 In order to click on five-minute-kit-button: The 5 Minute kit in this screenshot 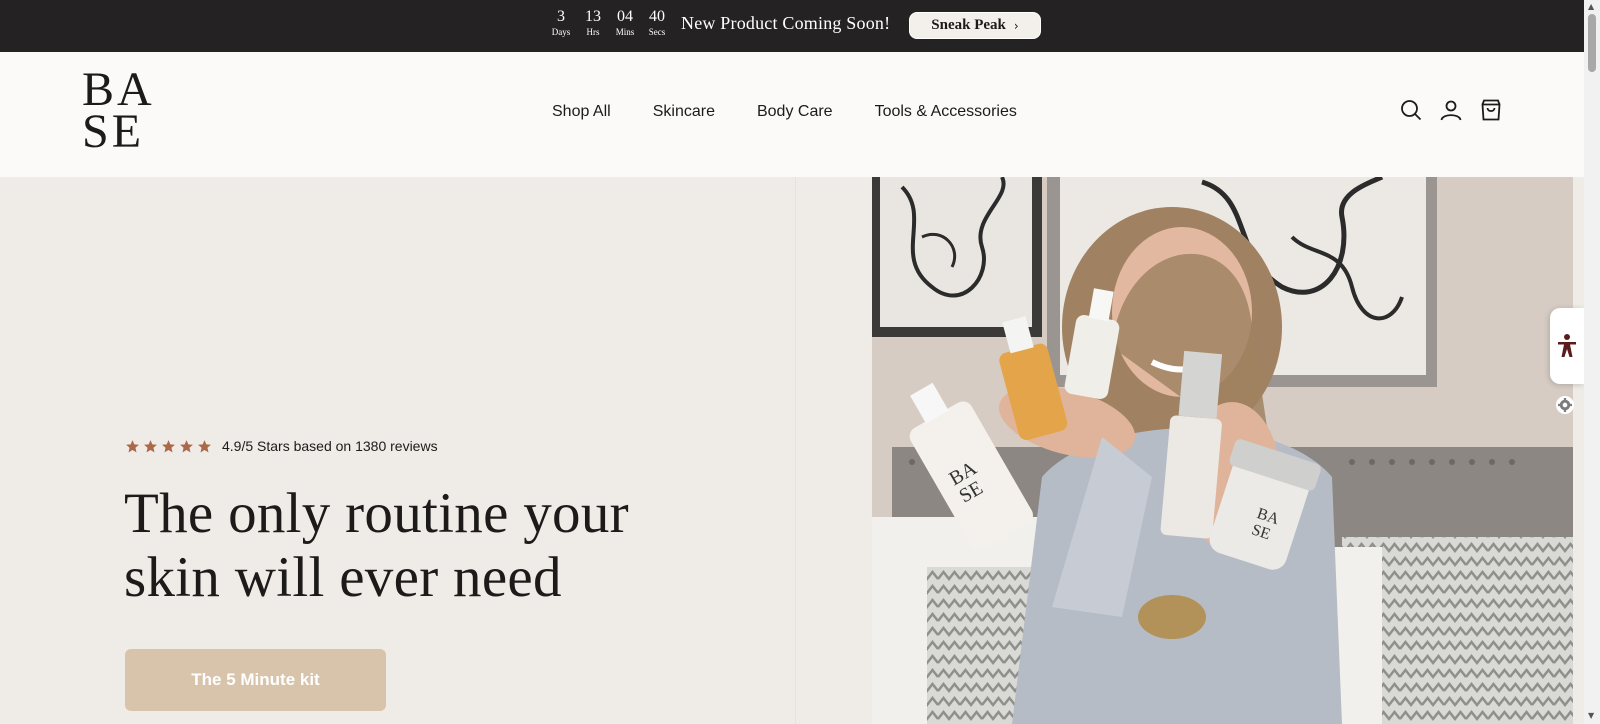, I will do `click(255, 680)`.